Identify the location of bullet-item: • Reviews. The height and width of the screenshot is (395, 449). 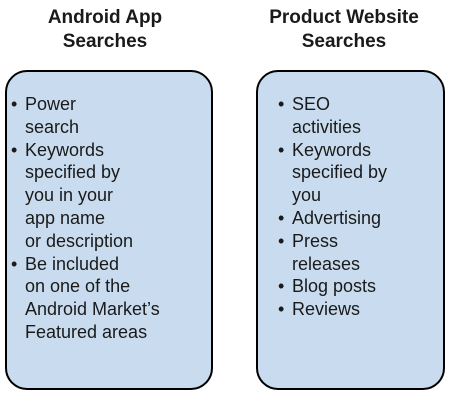
(361, 309).